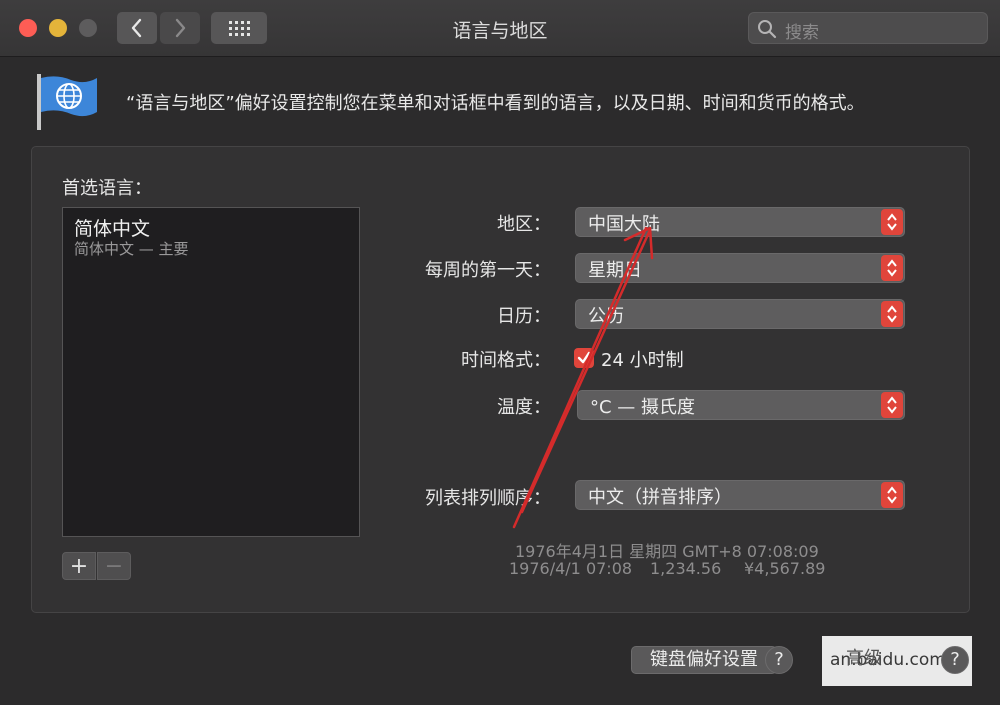 Image resolution: width=1000 pixels, height=705 pixels. What do you see at coordinates (779, 660) in the screenshot?
I see `help-button-left: ?` at bounding box center [779, 660].